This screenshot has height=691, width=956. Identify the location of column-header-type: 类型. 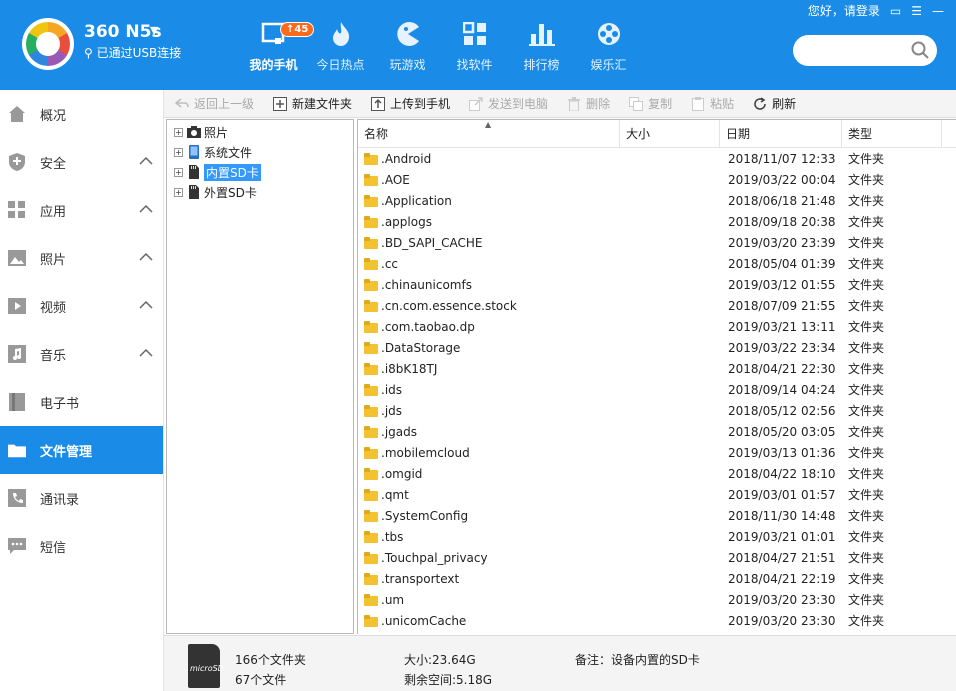
(892, 134).